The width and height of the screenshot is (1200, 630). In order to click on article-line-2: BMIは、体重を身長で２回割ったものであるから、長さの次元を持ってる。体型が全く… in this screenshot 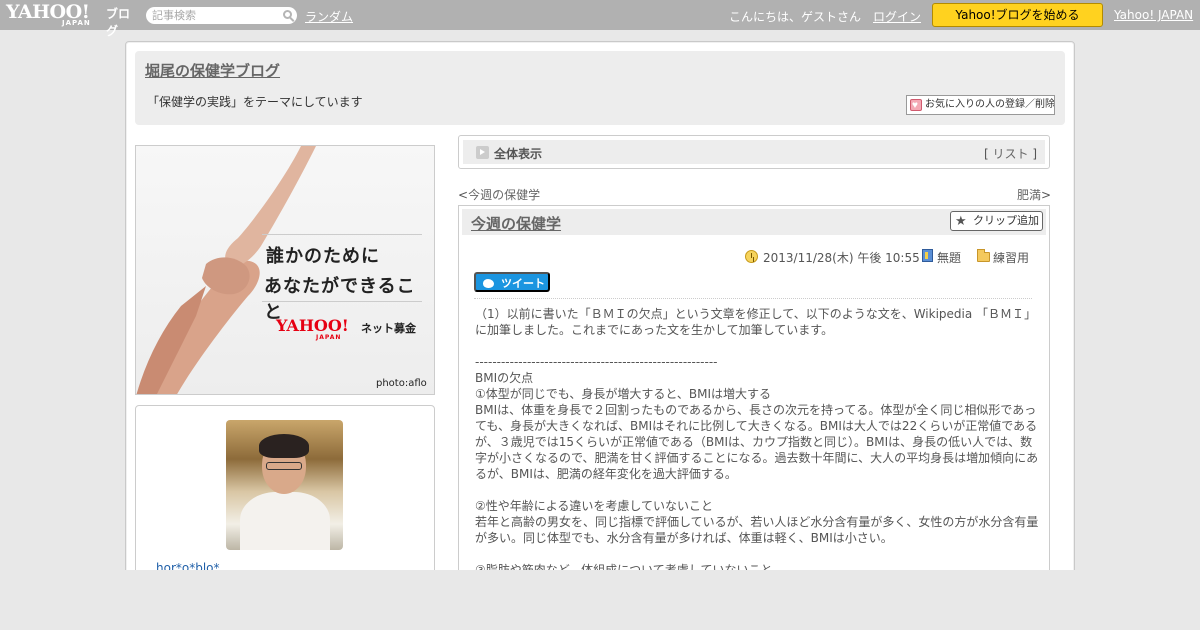, I will do `click(757, 442)`.